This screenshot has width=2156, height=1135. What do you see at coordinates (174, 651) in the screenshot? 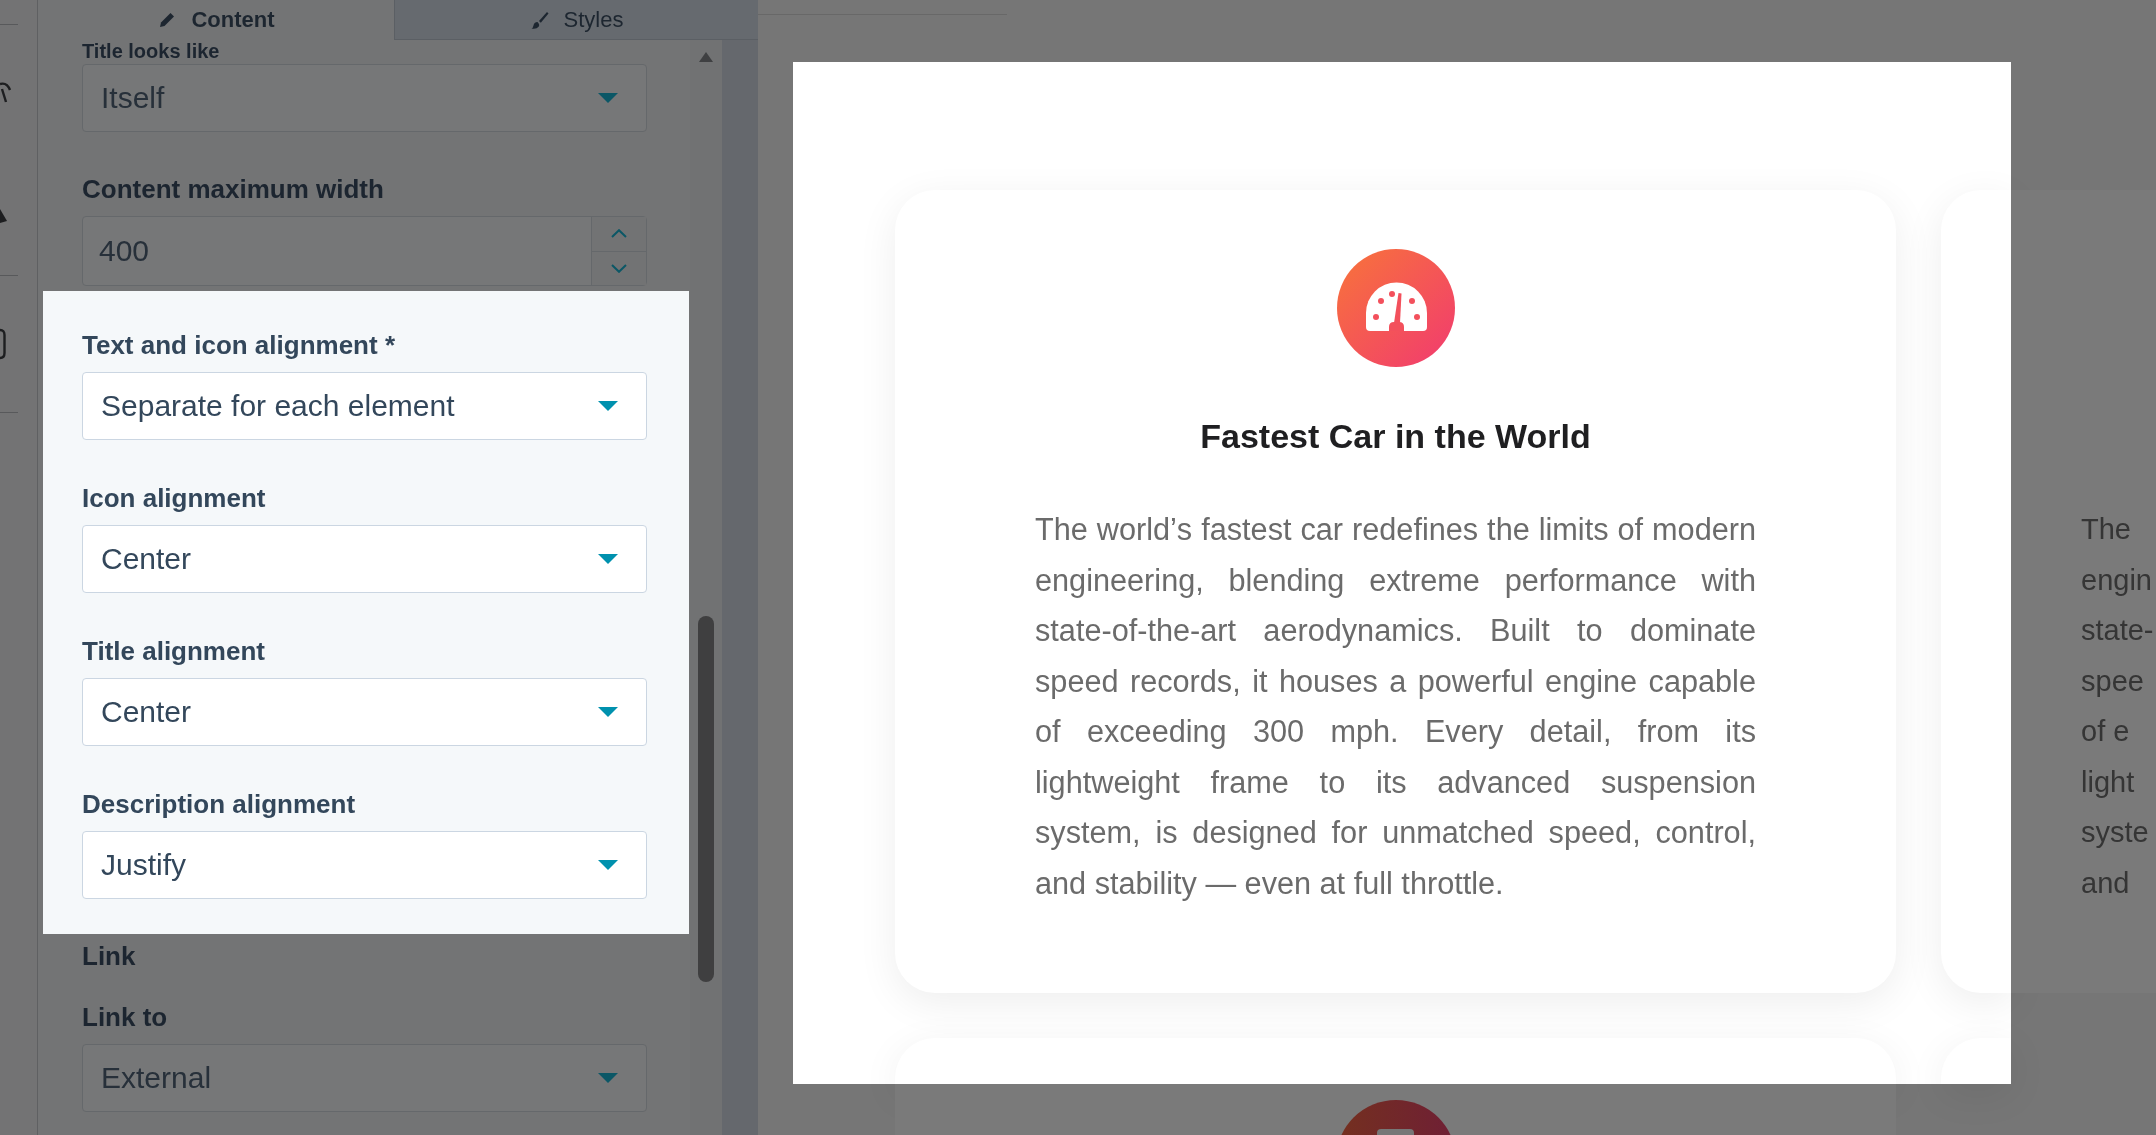
I see `field-label: Title alignment` at bounding box center [174, 651].